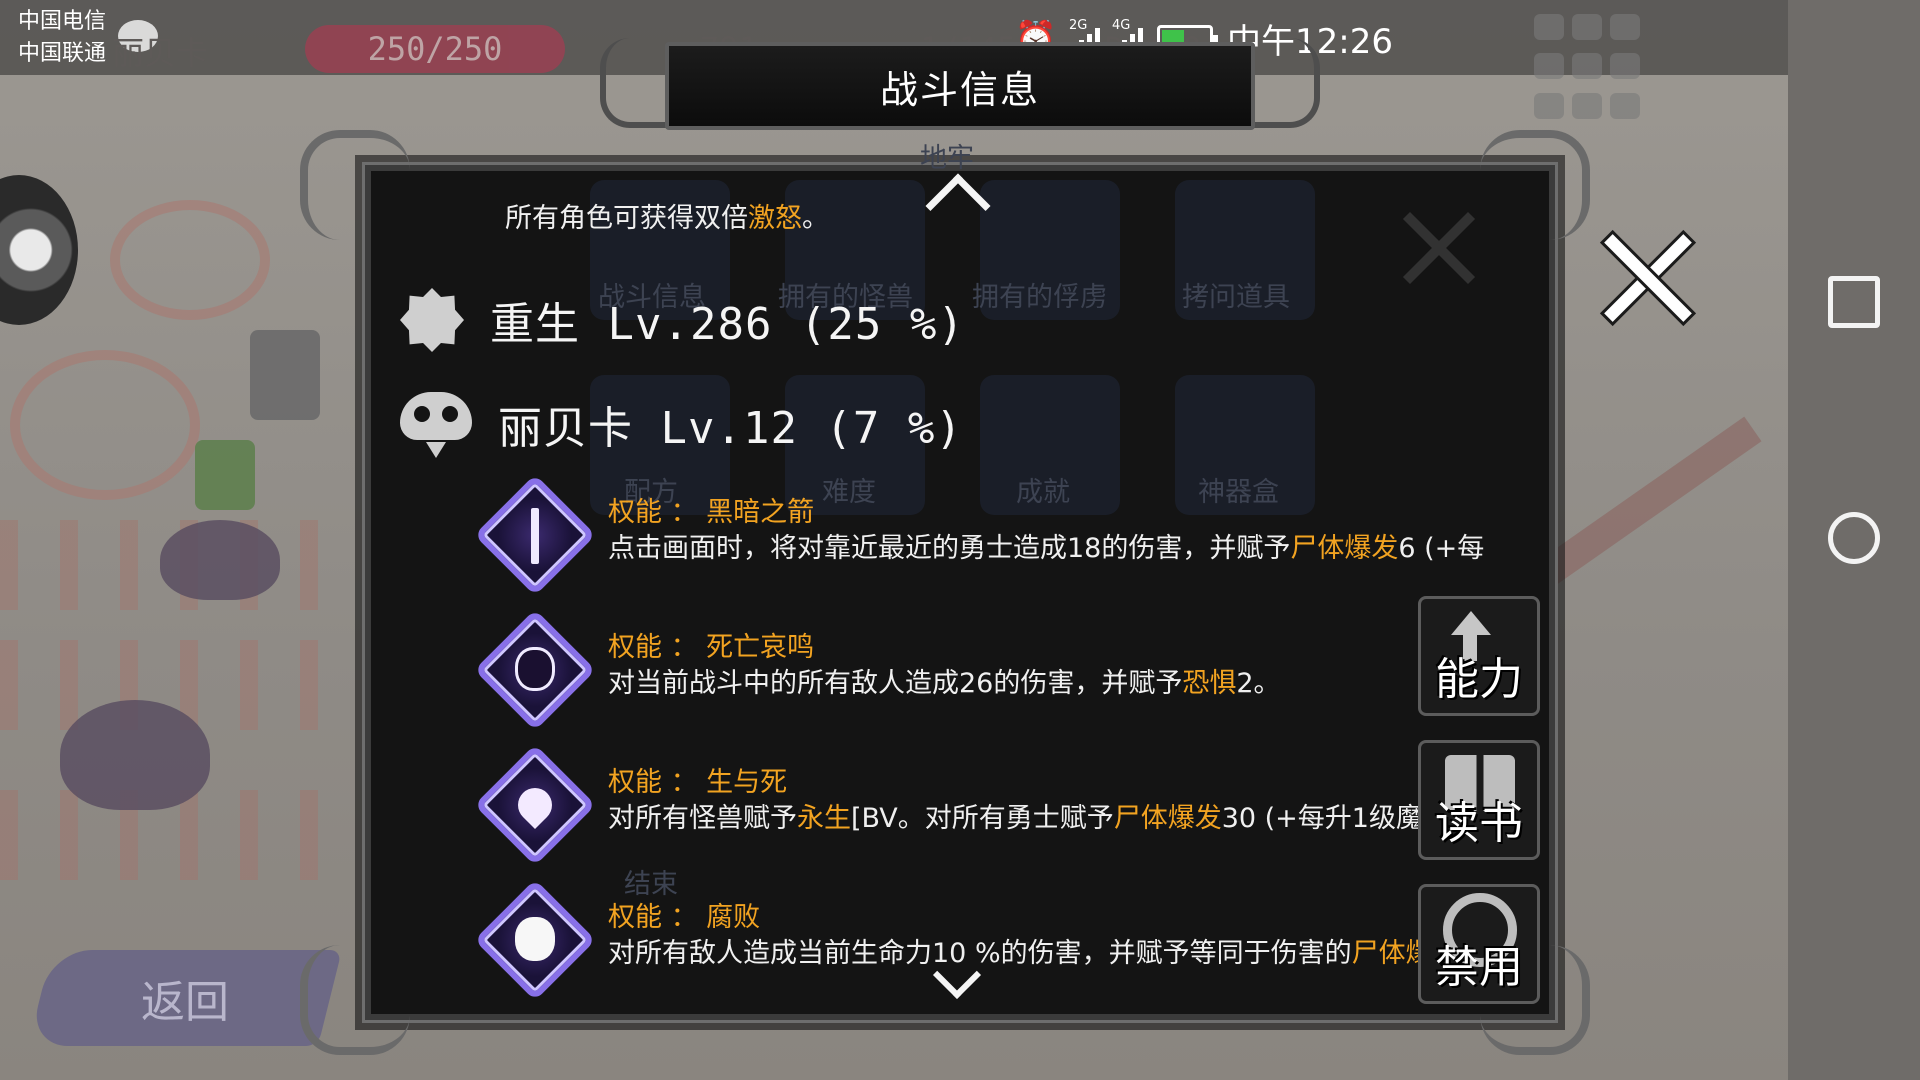 The width and height of the screenshot is (1920, 1080). I want to click on signal-1-type: 2G, so click(1078, 25).